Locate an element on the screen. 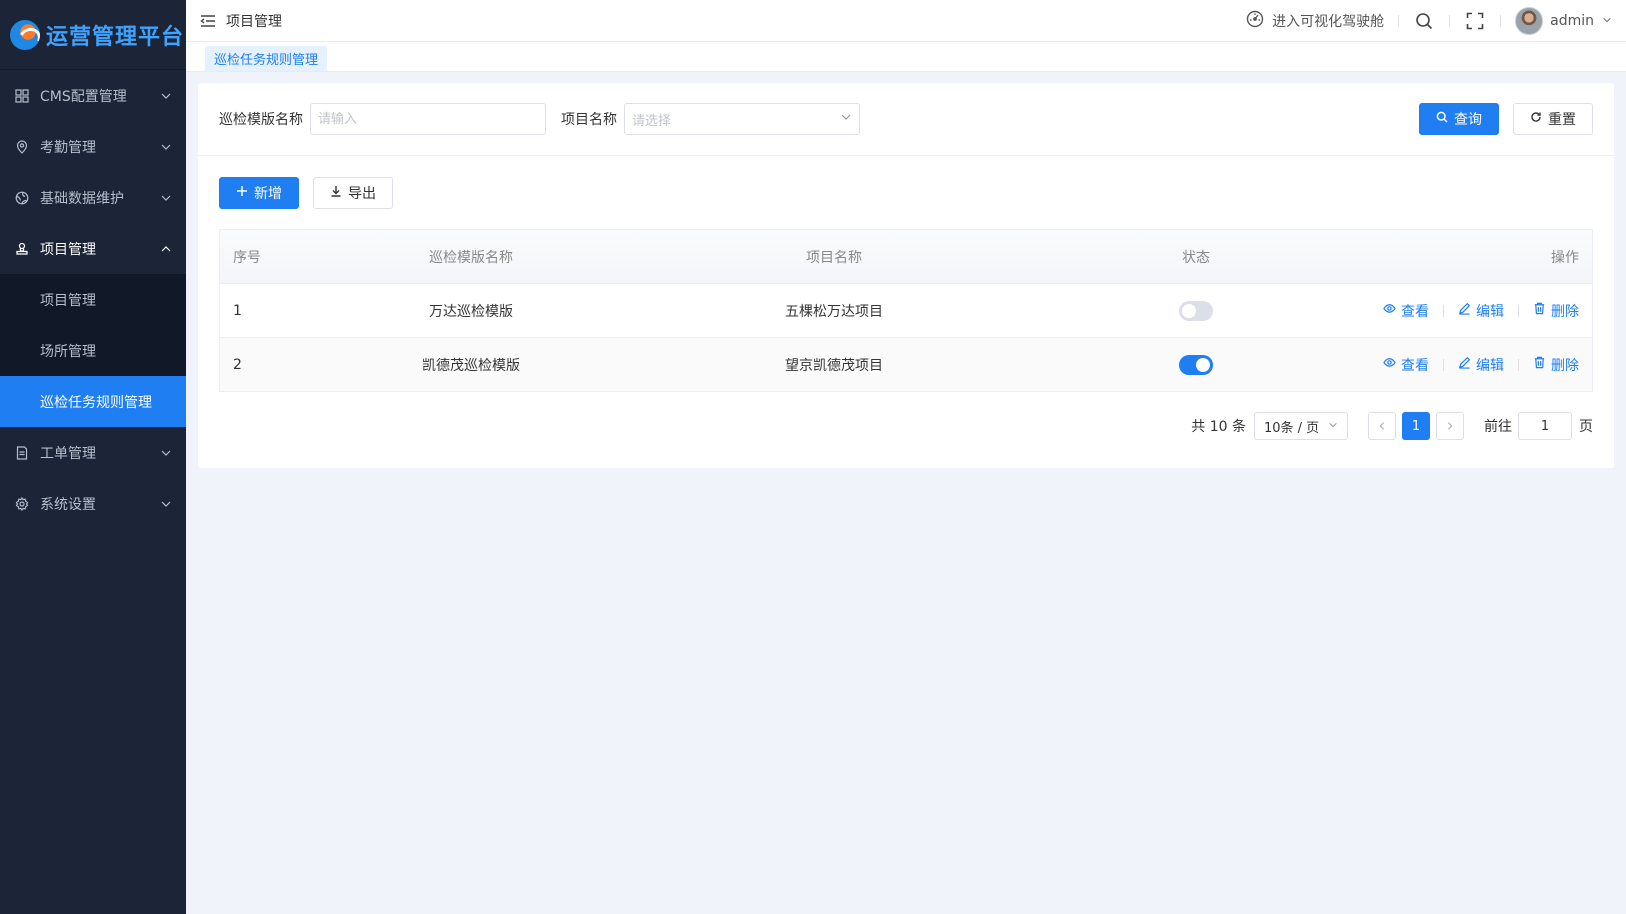  toolbar: 新增 导出 is located at coordinates (906, 192).